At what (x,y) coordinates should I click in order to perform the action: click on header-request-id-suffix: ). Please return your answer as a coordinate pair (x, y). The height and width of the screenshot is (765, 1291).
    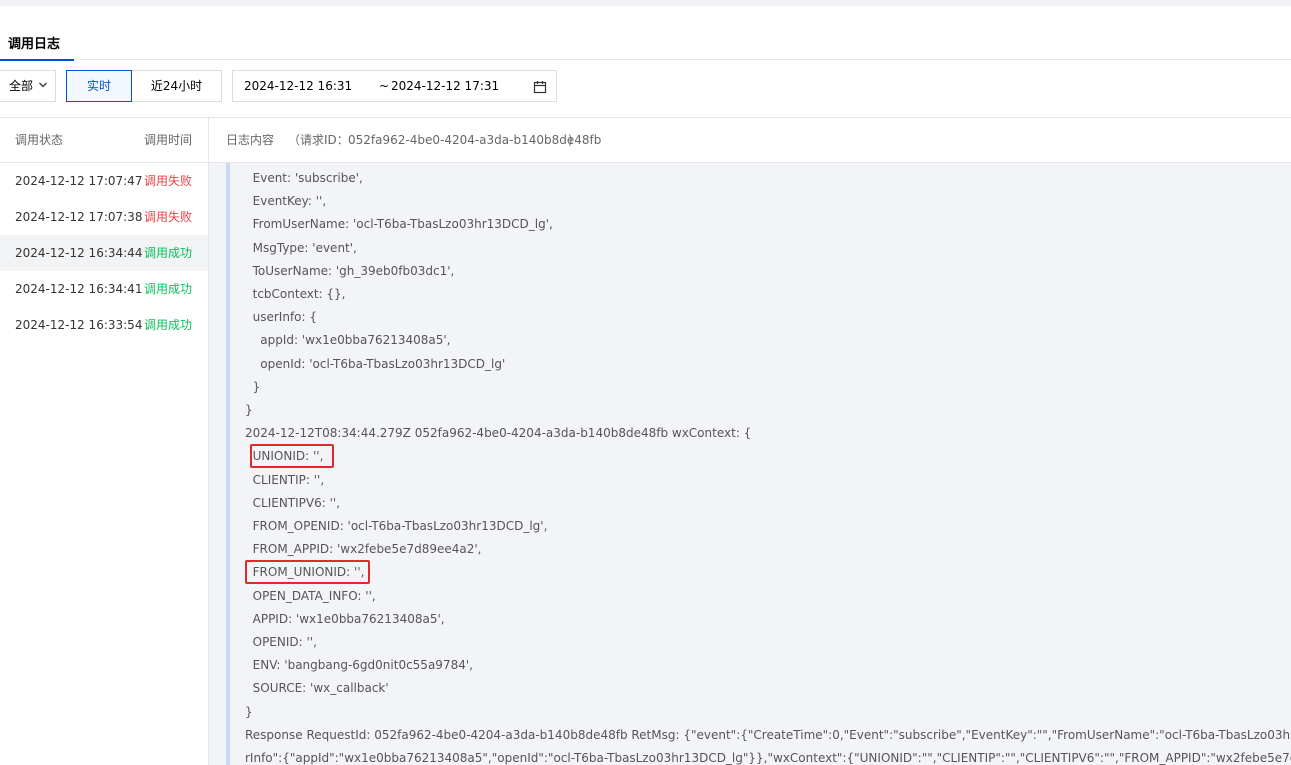
    Looking at the image, I should click on (570, 140).